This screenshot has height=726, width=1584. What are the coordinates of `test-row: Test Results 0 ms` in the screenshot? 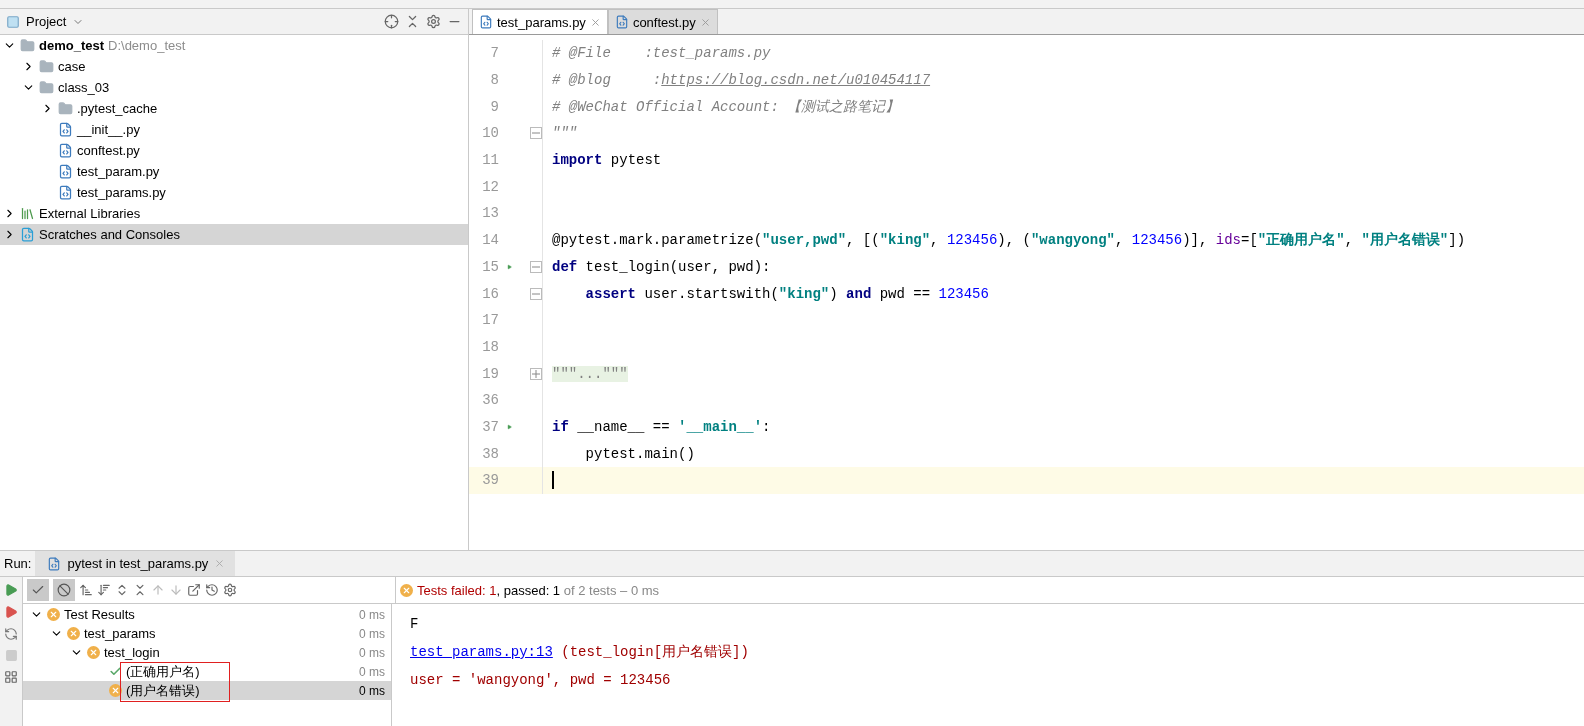 It's located at (207, 614).